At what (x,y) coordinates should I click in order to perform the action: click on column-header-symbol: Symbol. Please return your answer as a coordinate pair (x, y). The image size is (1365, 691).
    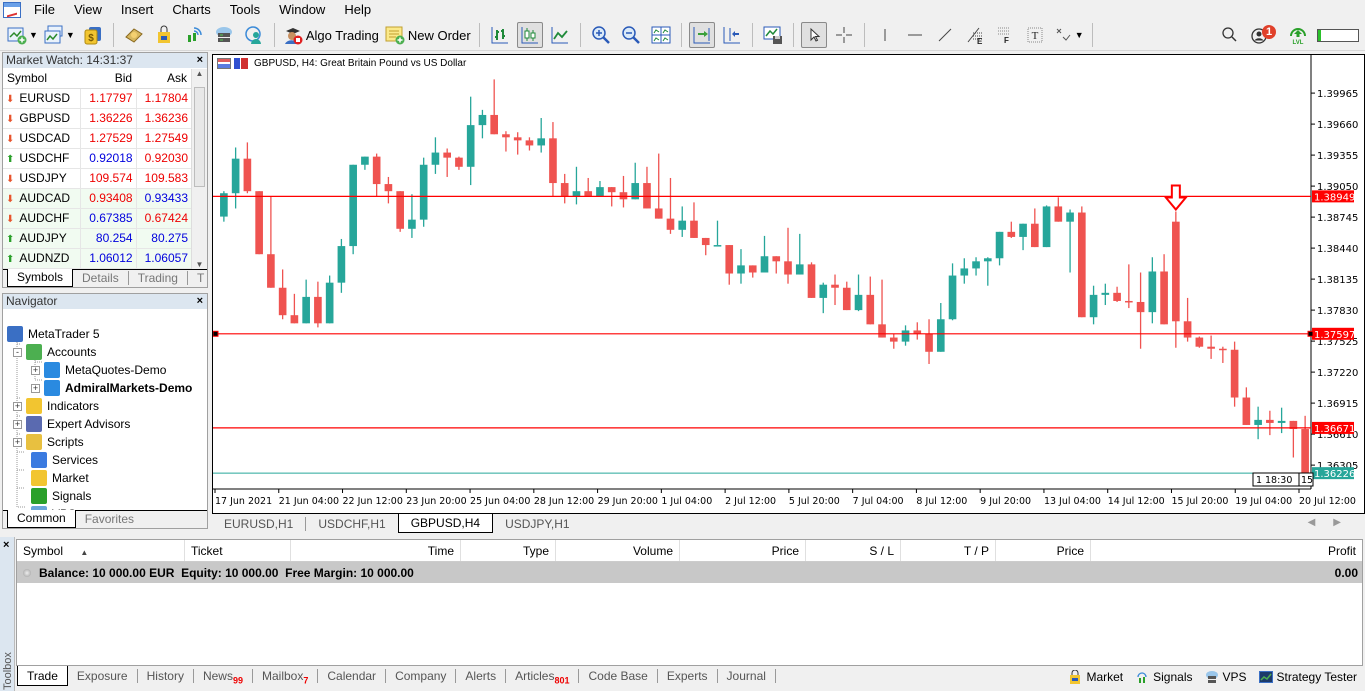
    Looking at the image, I should click on (42, 78).